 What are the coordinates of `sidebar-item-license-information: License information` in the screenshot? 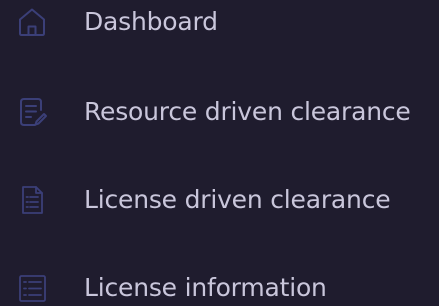 It's located at (219, 284).